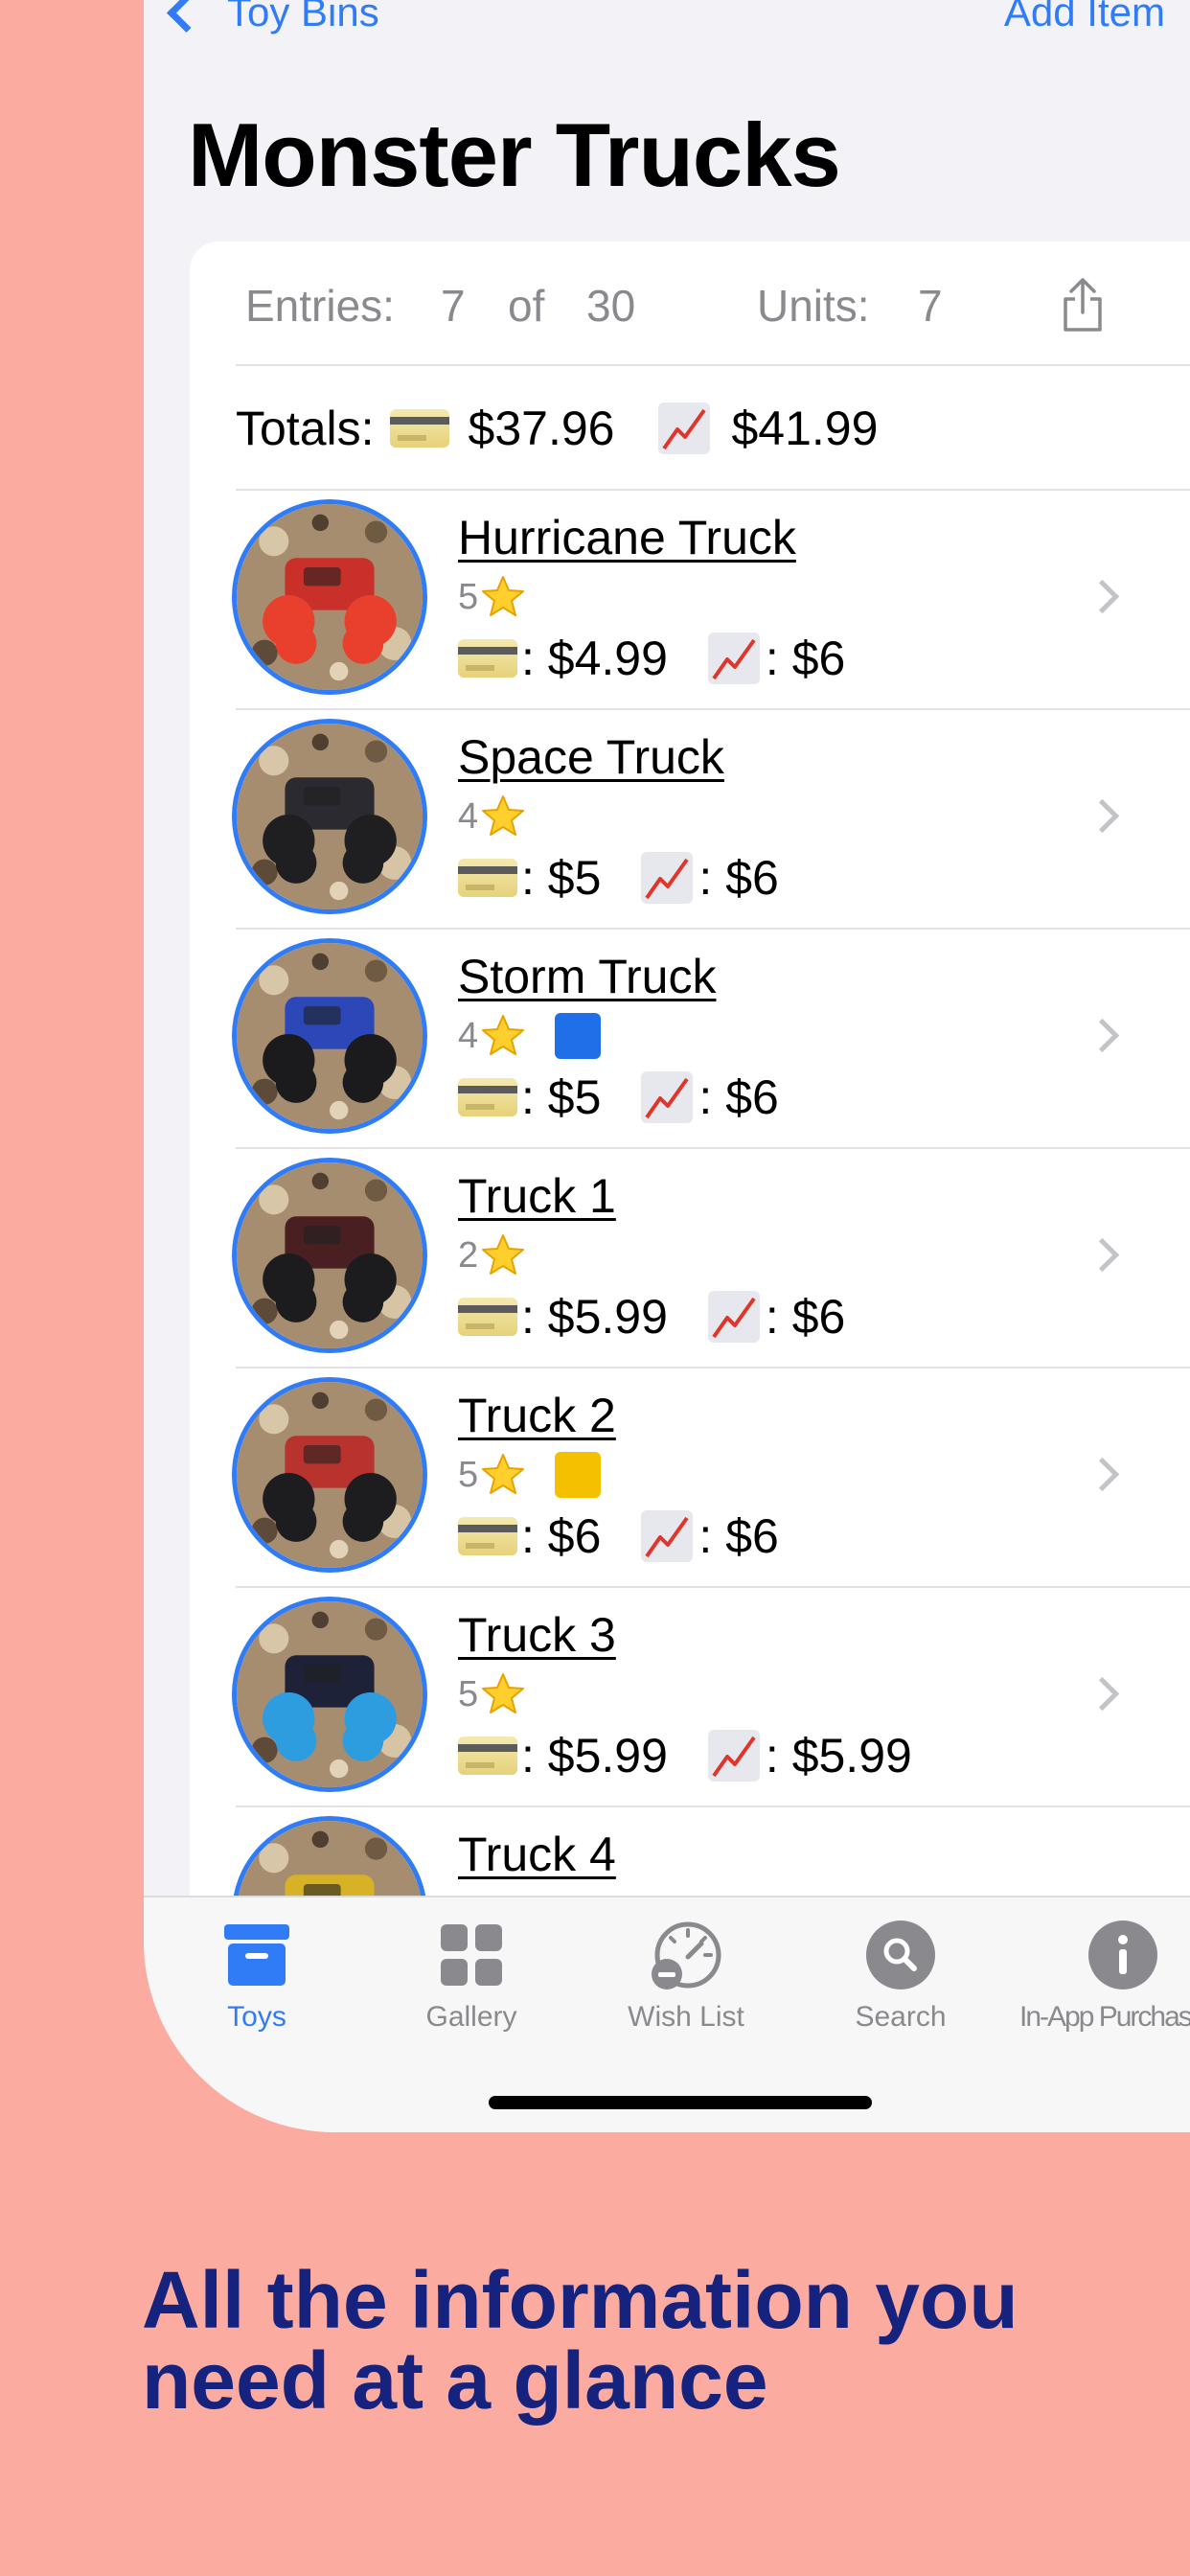 This screenshot has width=1190, height=2576. Describe the element at coordinates (690, 600) in the screenshot. I see `list-item: Hurricane Truck 5 : $4.99: $6` at that location.